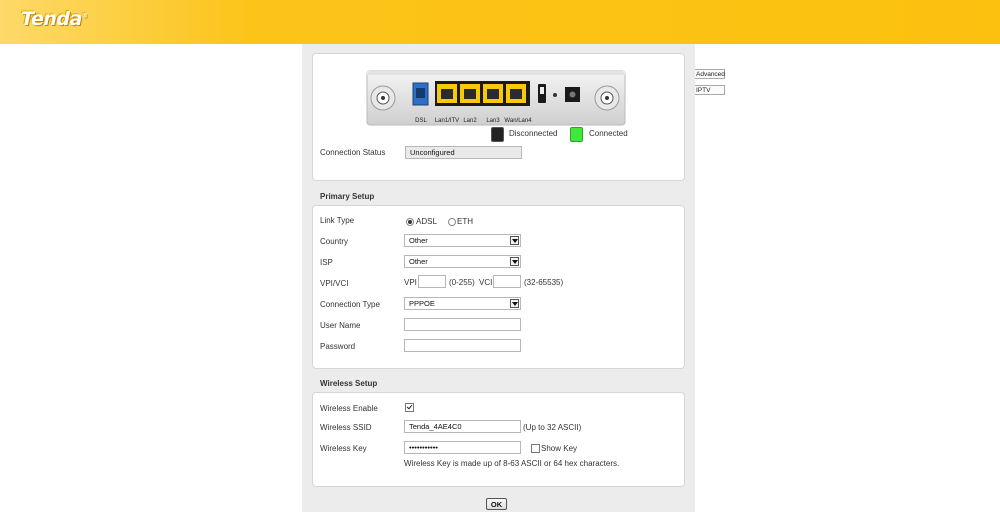 The height and width of the screenshot is (512, 1000). I want to click on isp-label: ISP, so click(326, 262).